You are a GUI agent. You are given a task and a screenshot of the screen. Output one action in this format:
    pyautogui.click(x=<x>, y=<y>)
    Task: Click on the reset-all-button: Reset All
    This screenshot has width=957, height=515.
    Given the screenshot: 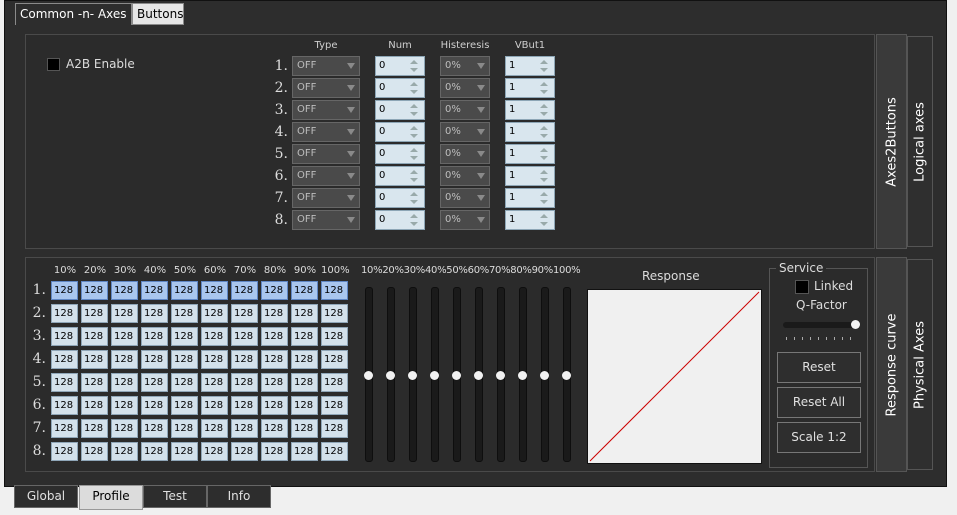 What is the action you would take?
    pyautogui.click(x=819, y=402)
    